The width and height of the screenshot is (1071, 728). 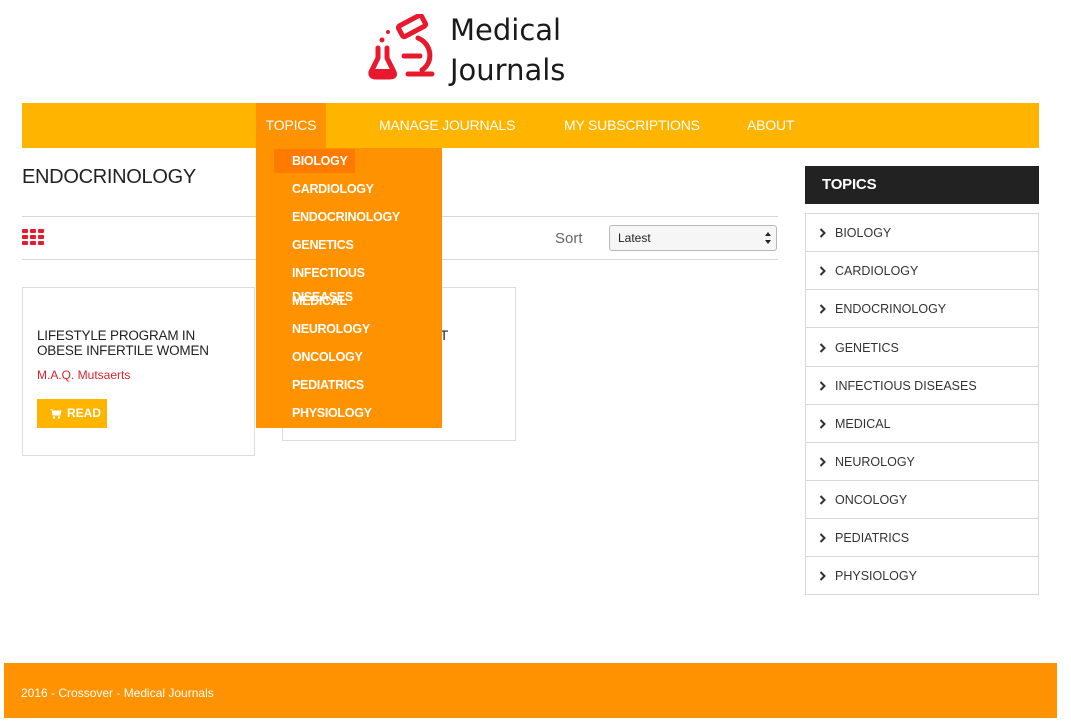 I want to click on sidebar-item-cardiology: CARDIOLOGY, so click(x=922, y=271).